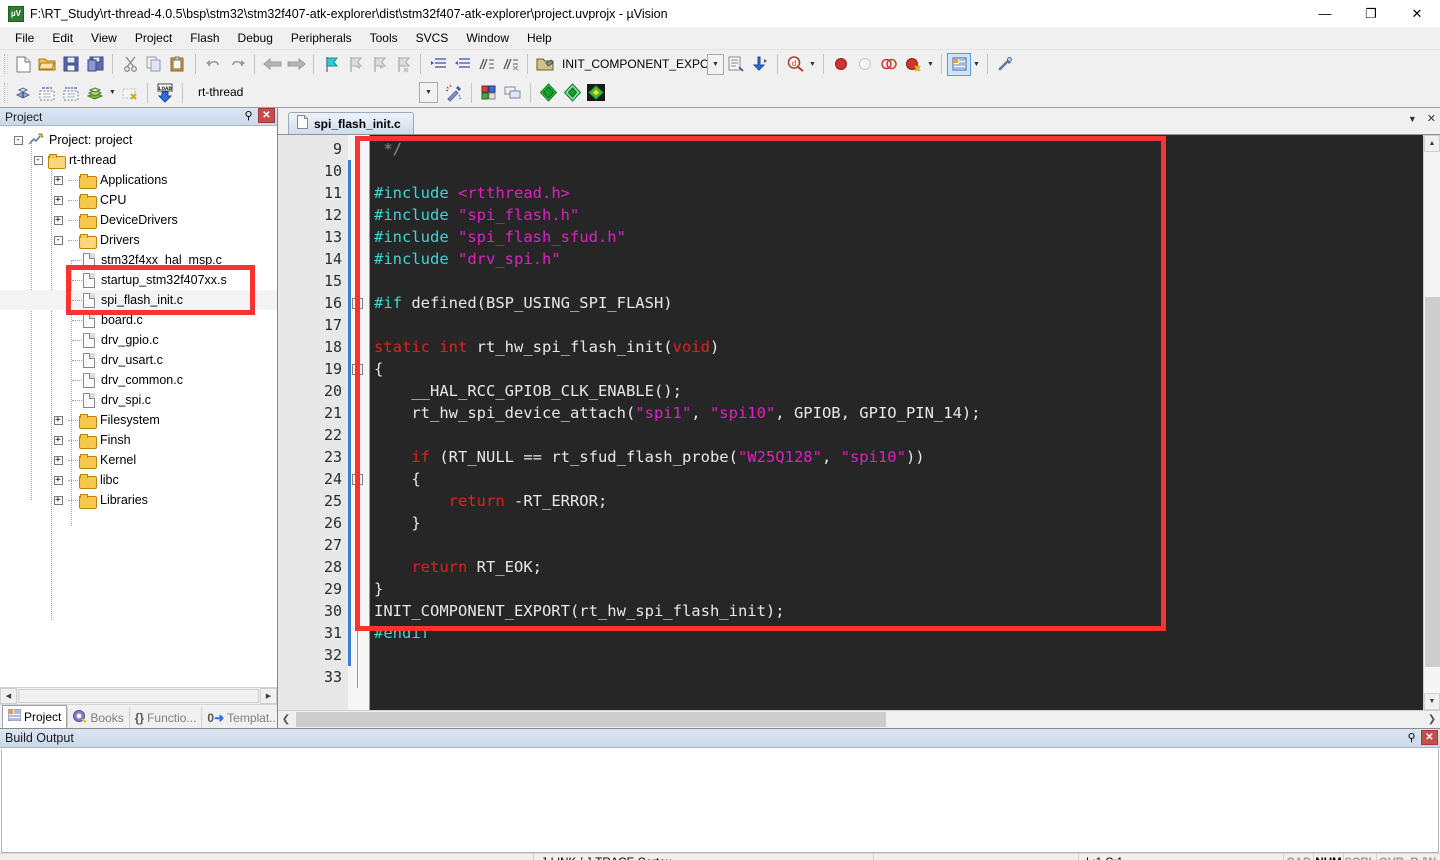 The width and height of the screenshot is (1440, 860). What do you see at coordinates (138, 500) in the screenshot?
I see `tree-item-libraries: + Libraries` at bounding box center [138, 500].